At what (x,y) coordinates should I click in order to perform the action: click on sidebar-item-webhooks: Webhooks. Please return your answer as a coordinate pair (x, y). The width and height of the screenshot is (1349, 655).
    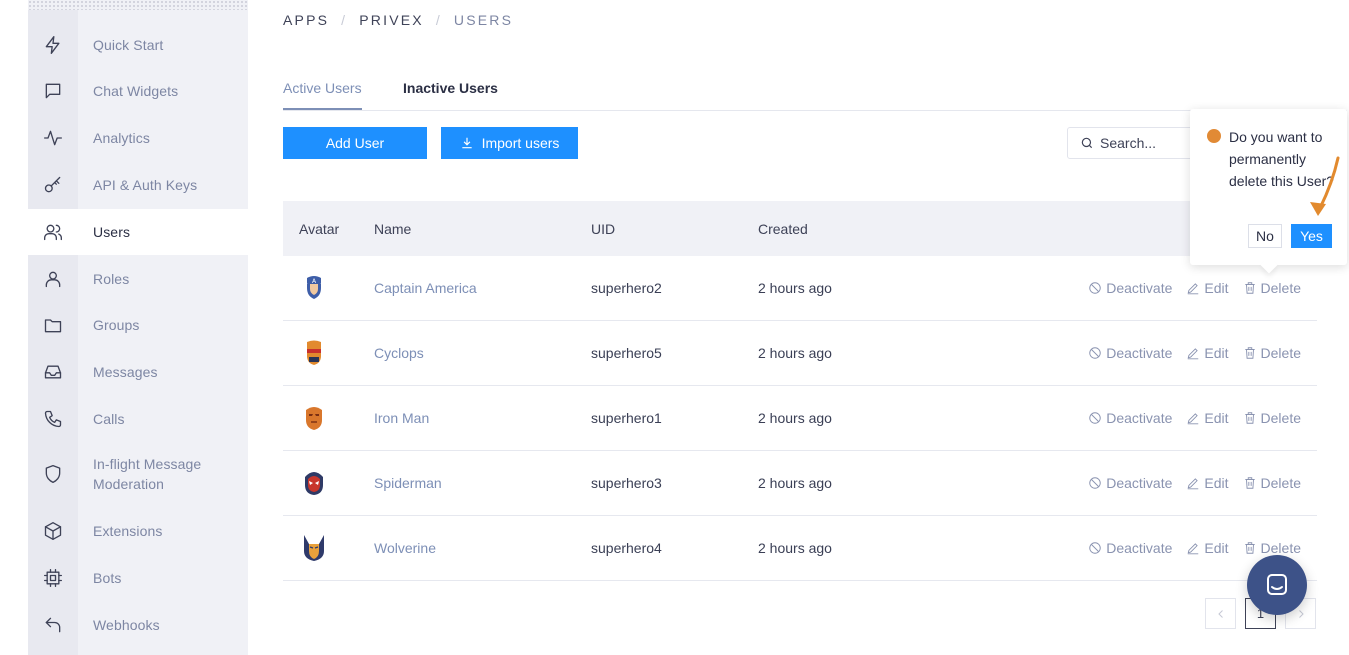
    Looking at the image, I should click on (138, 625).